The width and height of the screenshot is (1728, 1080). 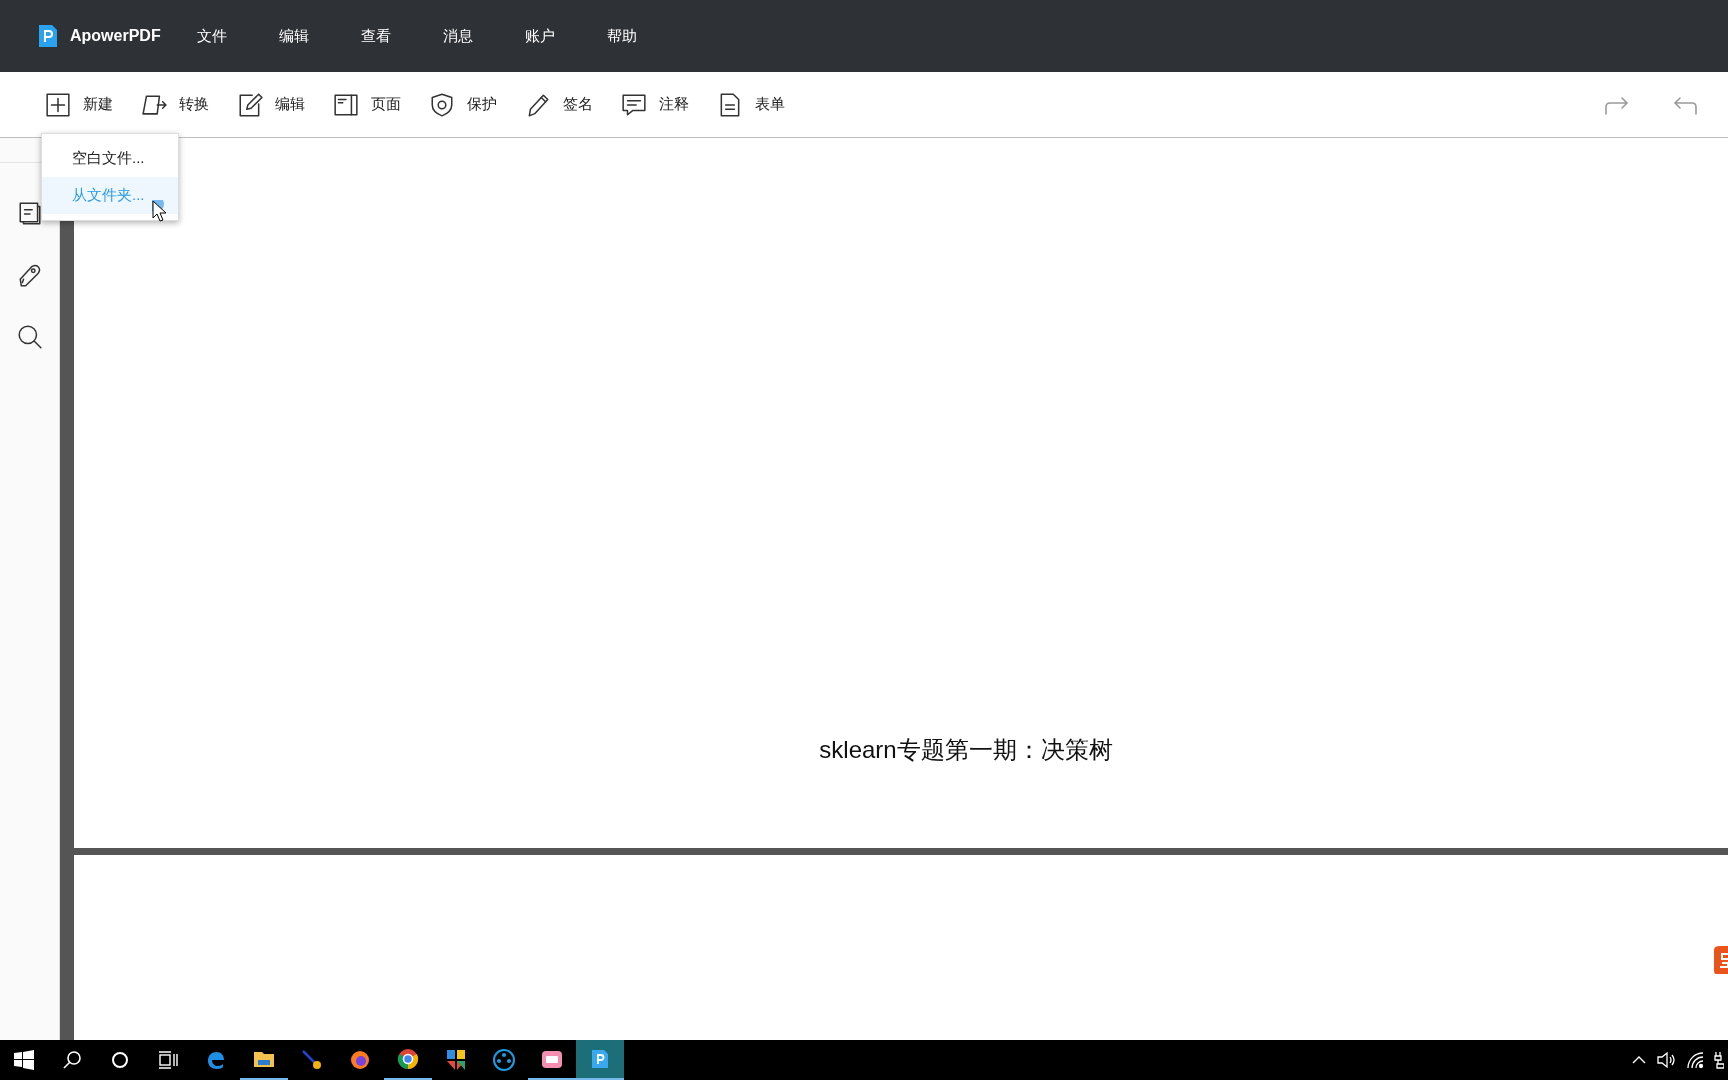 I want to click on task-view-icon, so click(x=168, y=1060).